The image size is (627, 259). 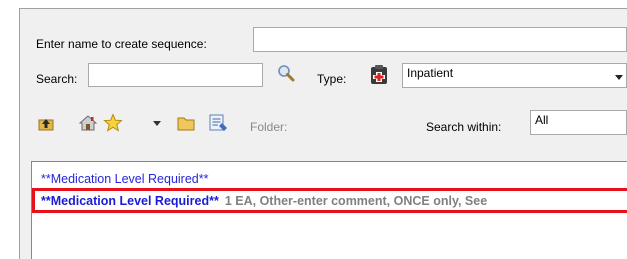 What do you see at coordinates (57, 79) in the screenshot?
I see `search-label: Search:` at bounding box center [57, 79].